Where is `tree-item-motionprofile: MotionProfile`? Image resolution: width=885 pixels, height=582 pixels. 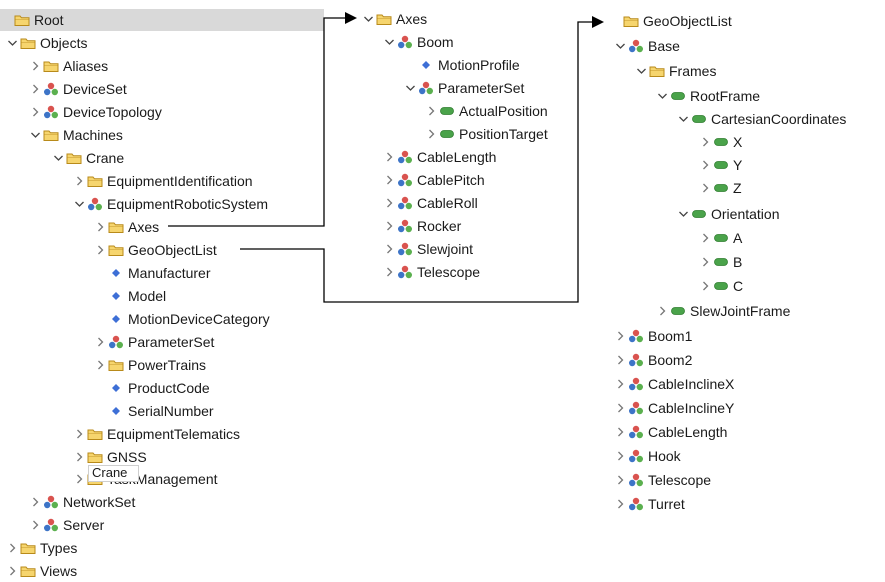 tree-item-motionprofile: MotionProfile is located at coordinates (462, 65).